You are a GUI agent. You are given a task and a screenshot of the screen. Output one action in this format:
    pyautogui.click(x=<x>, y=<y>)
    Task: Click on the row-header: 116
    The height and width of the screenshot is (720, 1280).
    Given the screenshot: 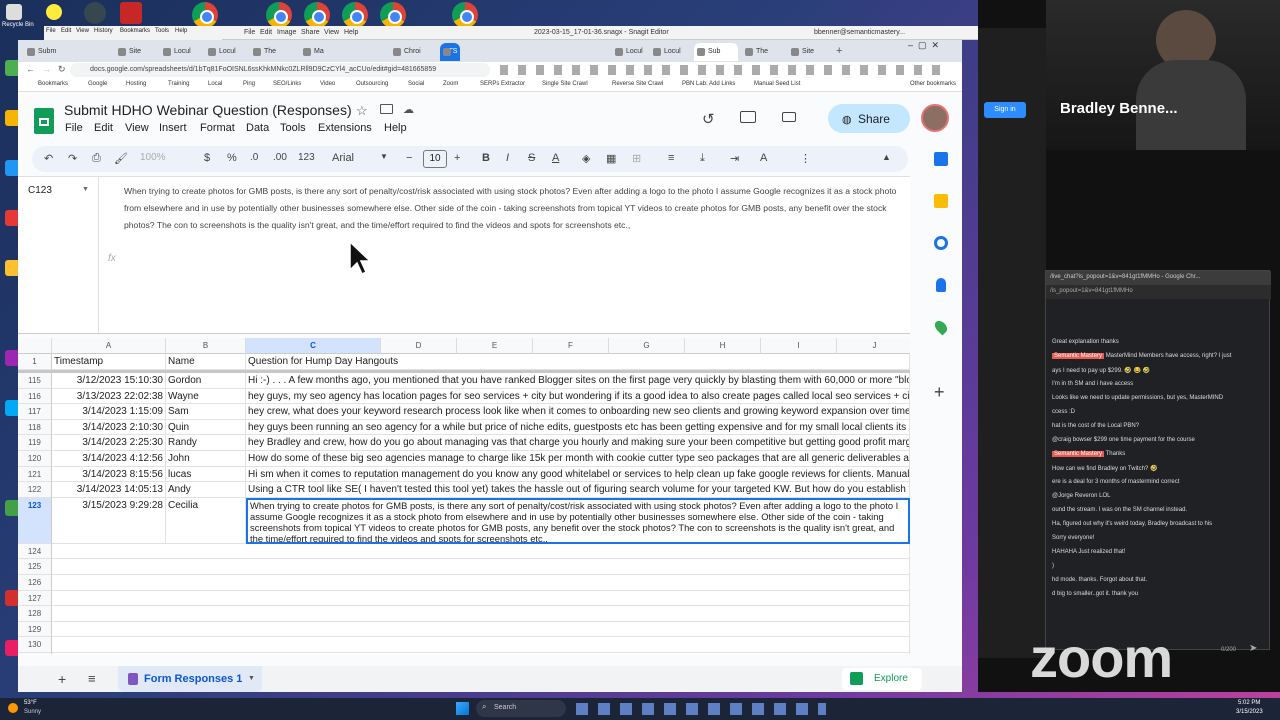 What is the action you would take?
    pyautogui.click(x=35, y=396)
    